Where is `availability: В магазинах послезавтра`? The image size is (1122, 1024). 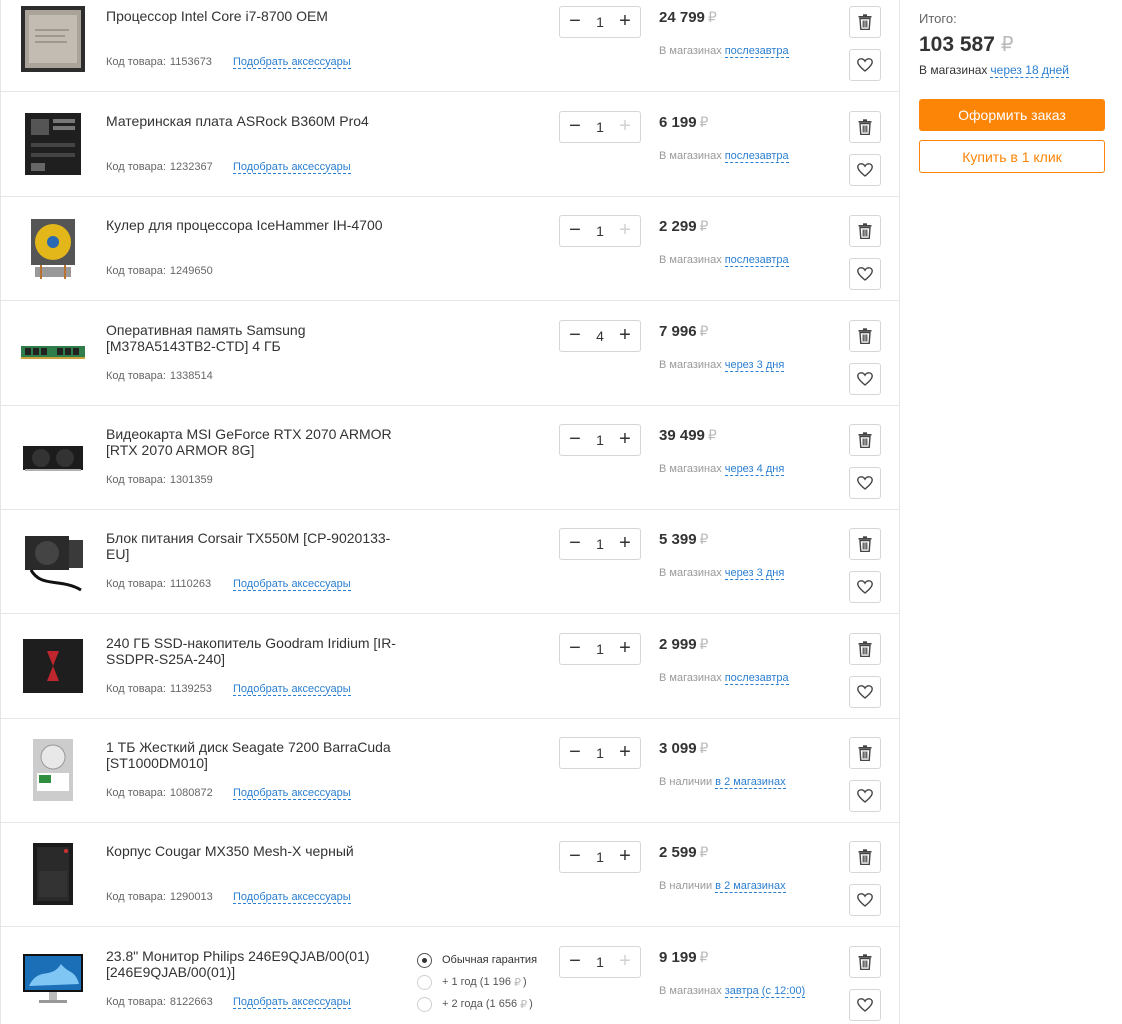
availability: В магазинах послезавтра is located at coordinates (724, 260).